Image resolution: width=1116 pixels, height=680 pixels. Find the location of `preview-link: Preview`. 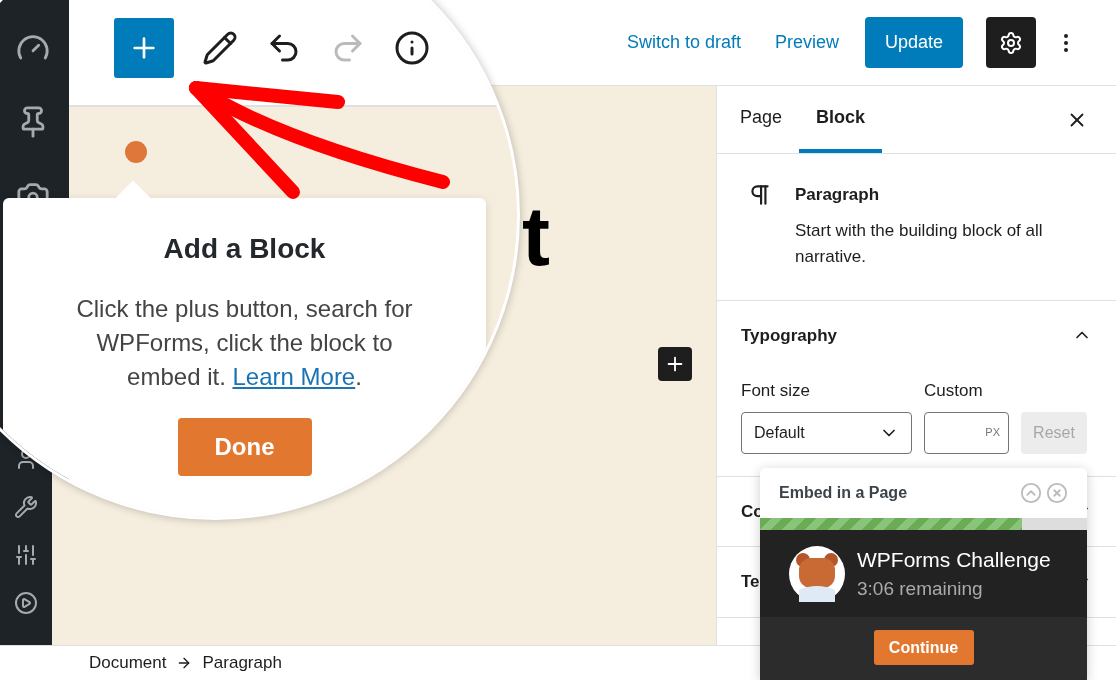

preview-link: Preview is located at coordinates (806, 42).